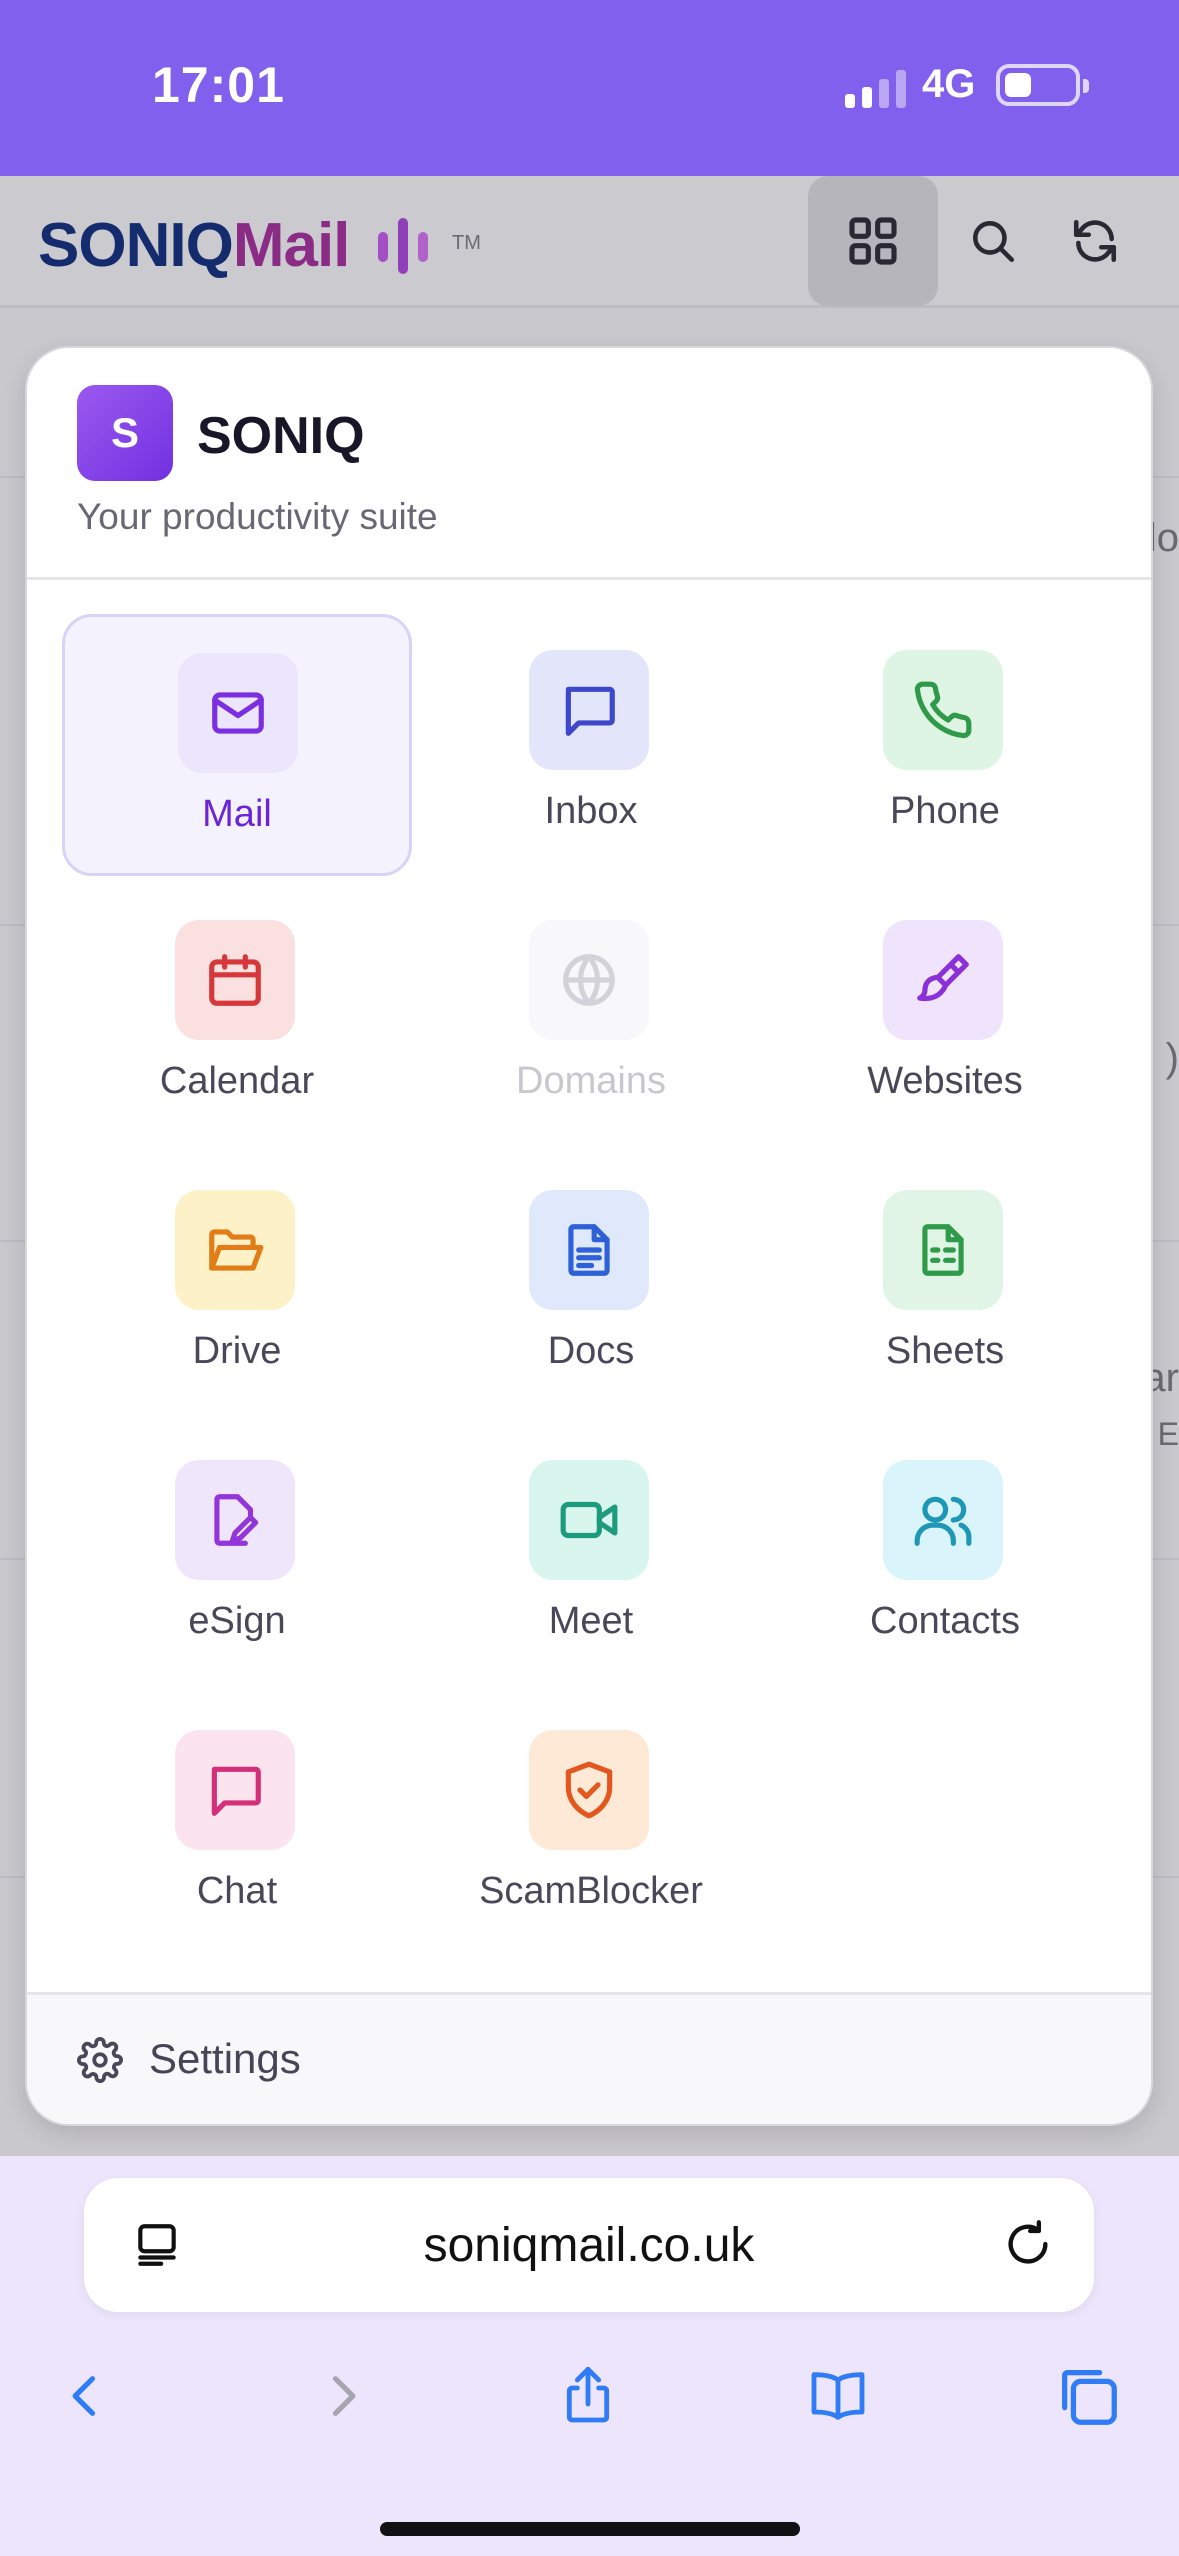 The height and width of the screenshot is (2556, 1179). I want to click on forward-button, so click(342, 2396).